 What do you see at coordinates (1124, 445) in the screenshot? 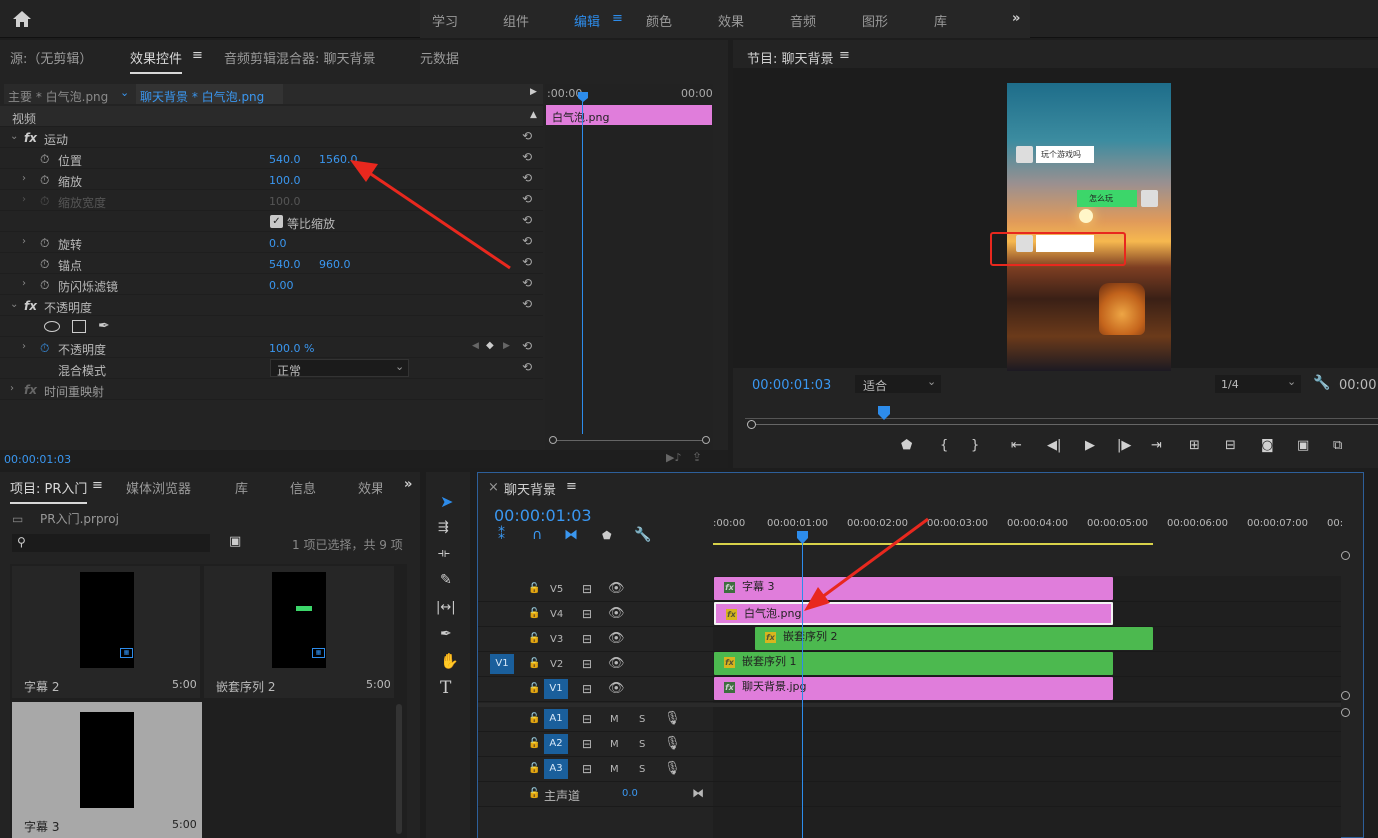
I see `step-forward-icon: |▶` at bounding box center [1124, 445].